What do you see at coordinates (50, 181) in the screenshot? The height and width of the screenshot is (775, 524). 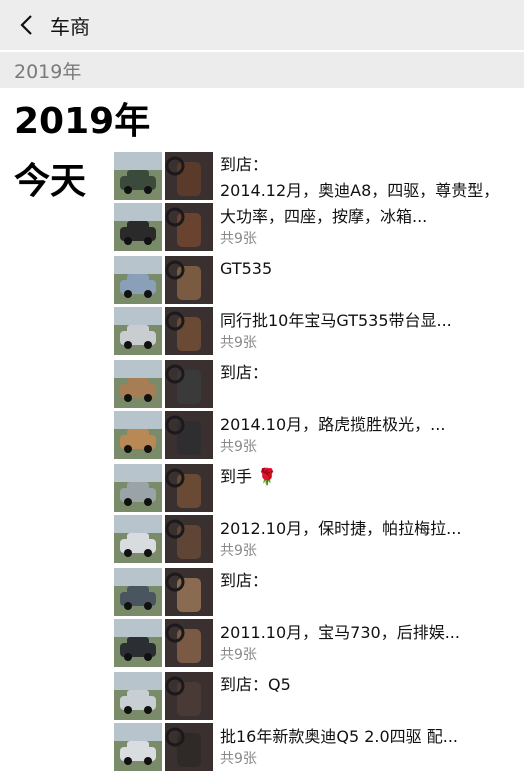 I see `day-label: 今天` at bounding box center [50, 181].